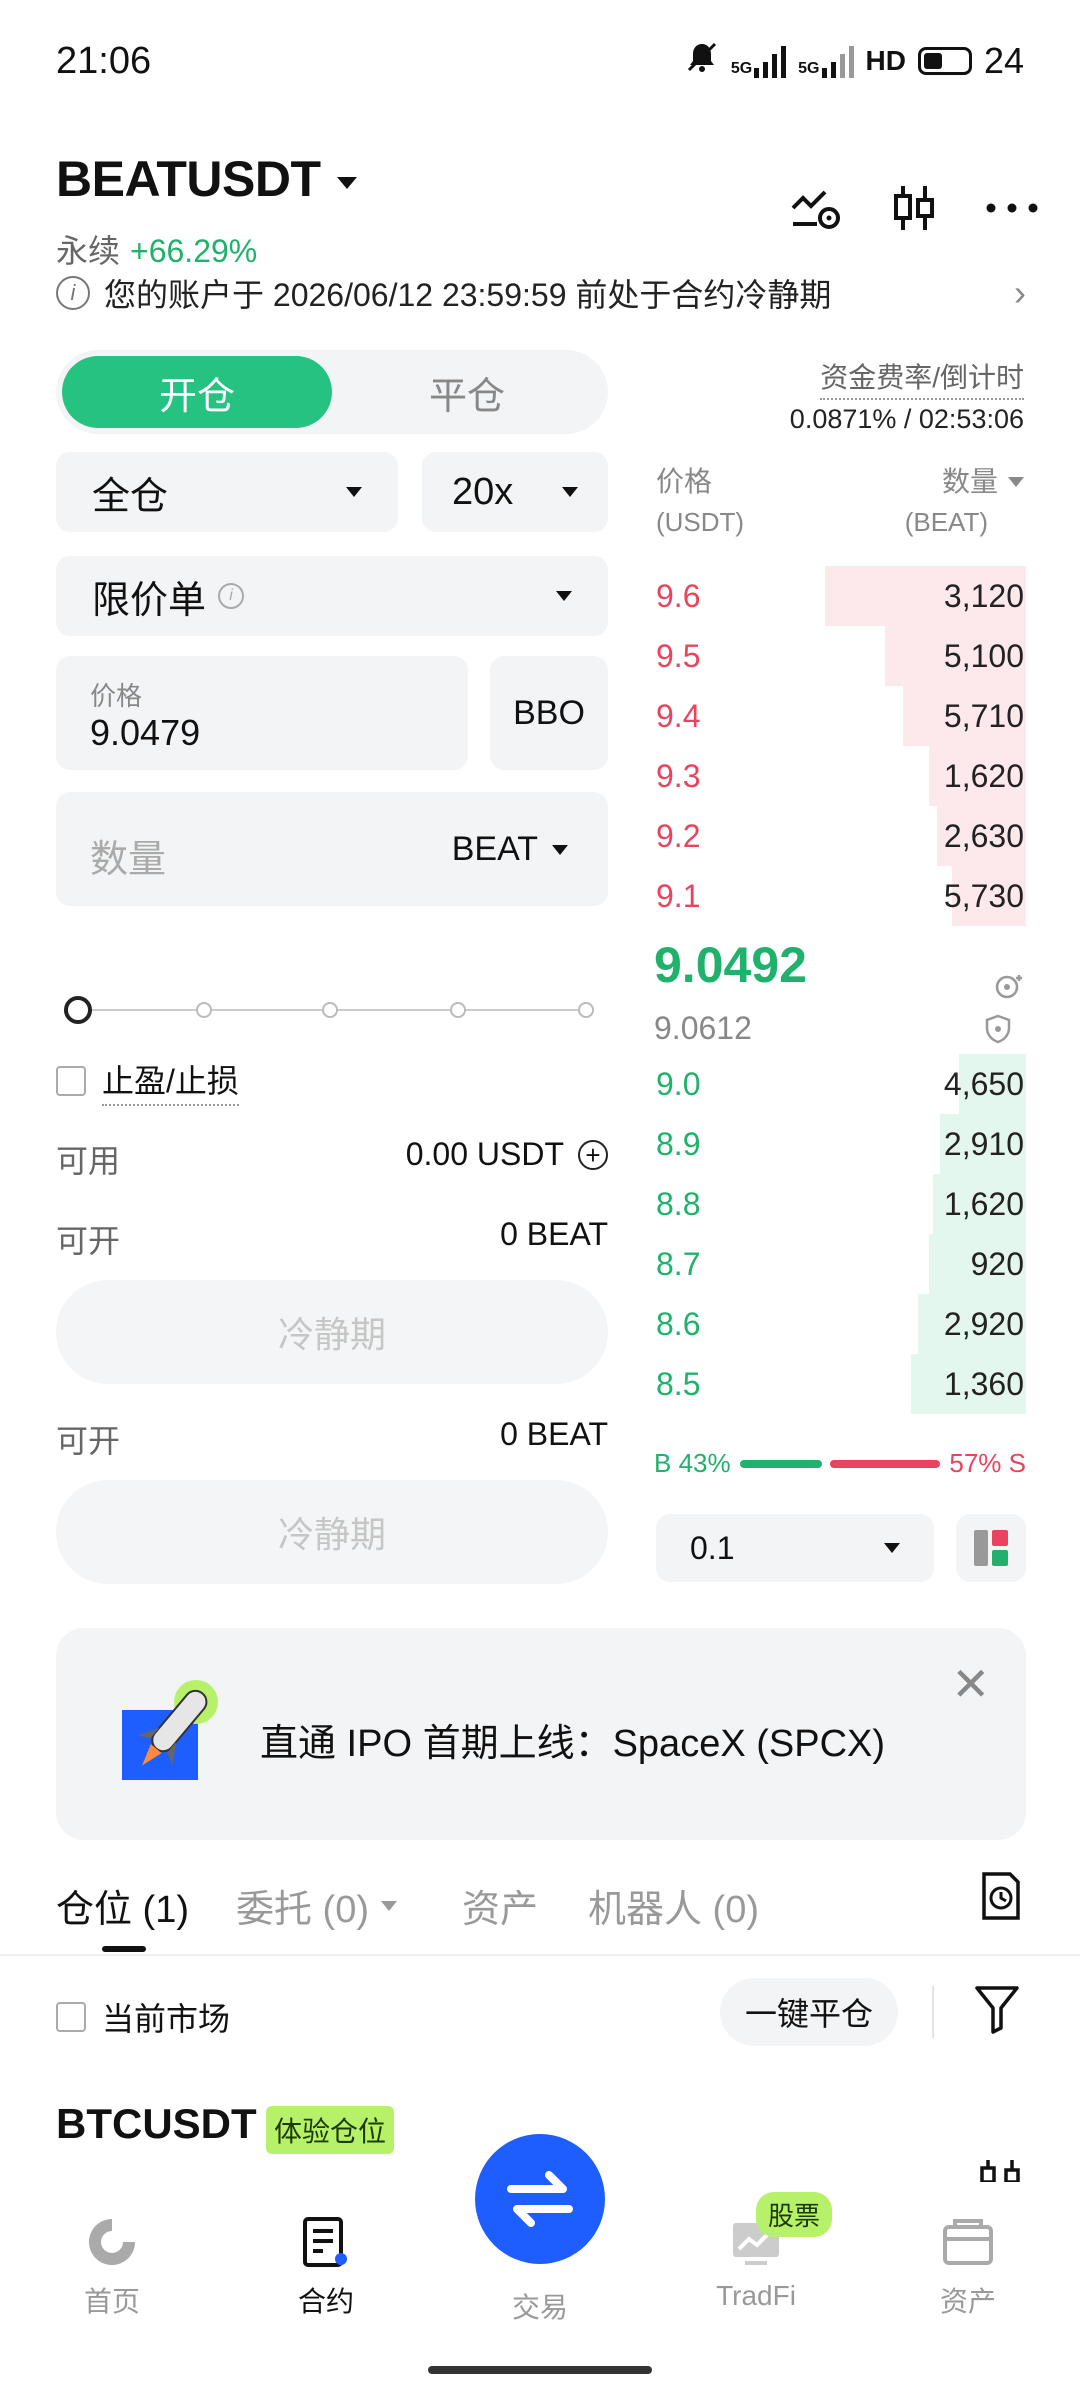 The height and width of the screenshot is (2400, 1080). I want to click on current-market-filter: 当前市场, so click(143, 2017).